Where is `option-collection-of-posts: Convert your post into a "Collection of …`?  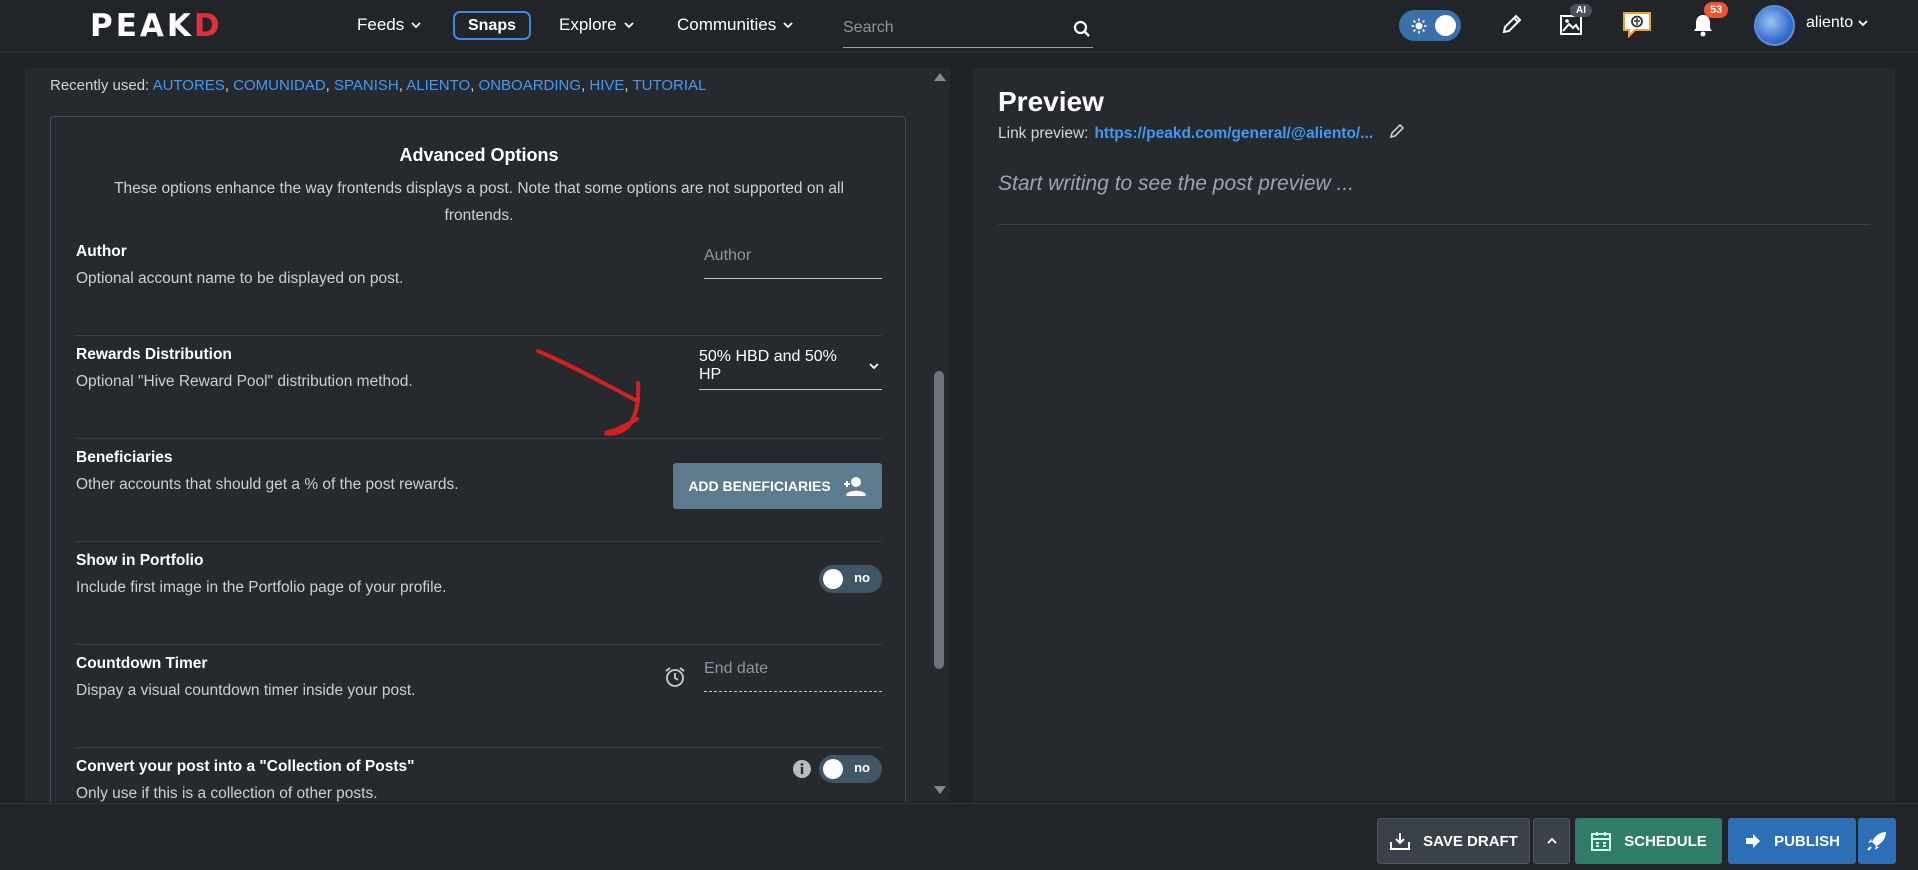
option-collection-of-posts: Convert your post into a "Collection of … is located at coordinates (479, 775).